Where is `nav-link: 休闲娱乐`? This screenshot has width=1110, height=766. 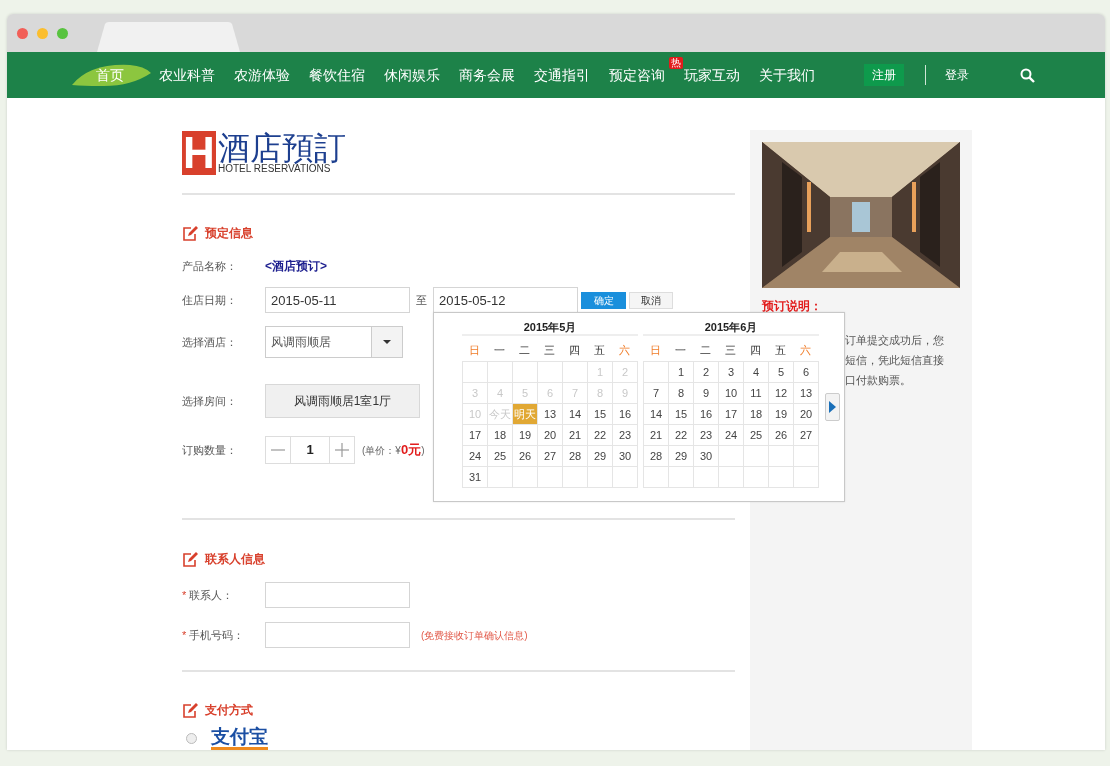
nav-link: 休闲娱乐 is located at coordinates (421, 75).